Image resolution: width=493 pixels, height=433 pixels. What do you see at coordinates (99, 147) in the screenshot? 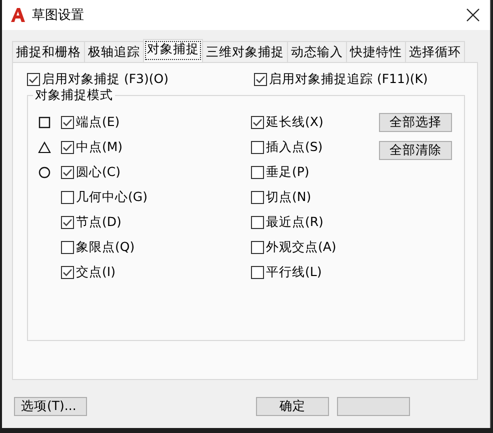
I see `checkbox-label: 中点(M)` at bounding box center [99, 147].